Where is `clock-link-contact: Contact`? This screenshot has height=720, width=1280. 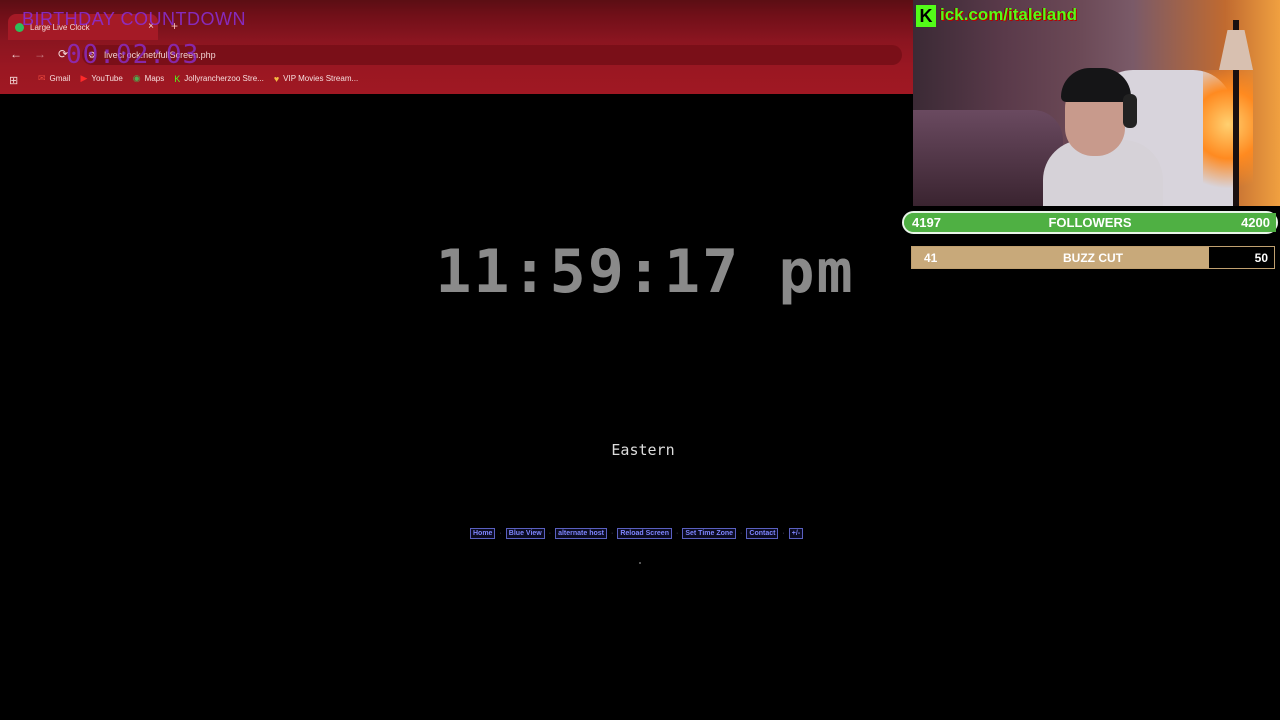 clock-link-contact: Contact is located at coordinates (762, 533).